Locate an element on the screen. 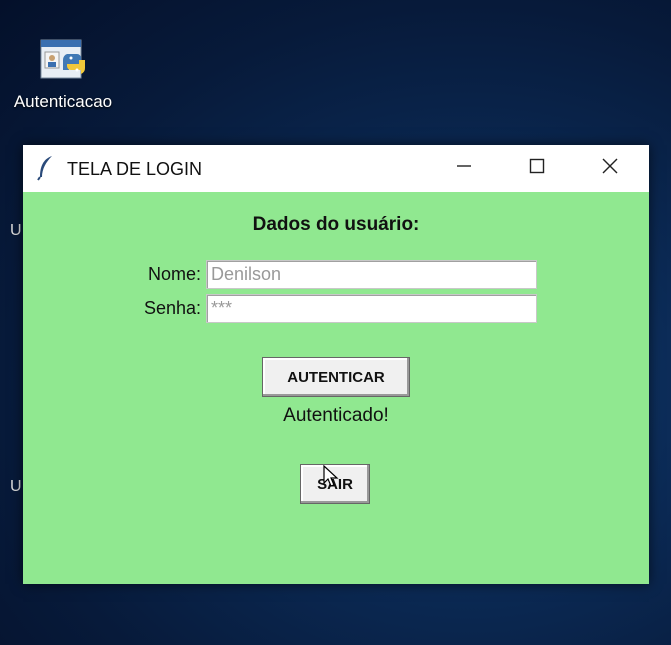  status-message: Autenticado! is located at coordinates (336, 415).